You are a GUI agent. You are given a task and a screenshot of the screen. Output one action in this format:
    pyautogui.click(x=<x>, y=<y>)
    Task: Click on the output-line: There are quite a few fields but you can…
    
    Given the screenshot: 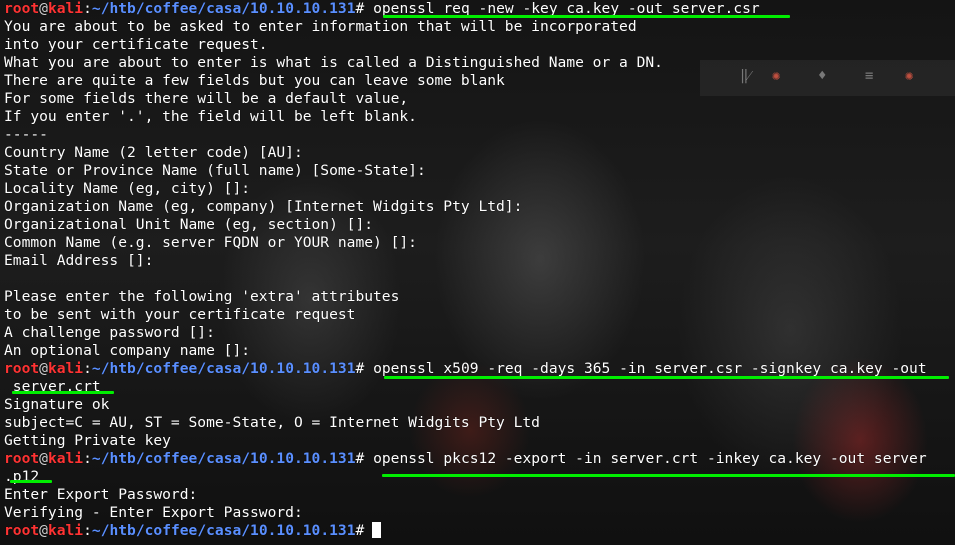 What is the action you would take?
    pyautogui.click(x=254, y=80)
    